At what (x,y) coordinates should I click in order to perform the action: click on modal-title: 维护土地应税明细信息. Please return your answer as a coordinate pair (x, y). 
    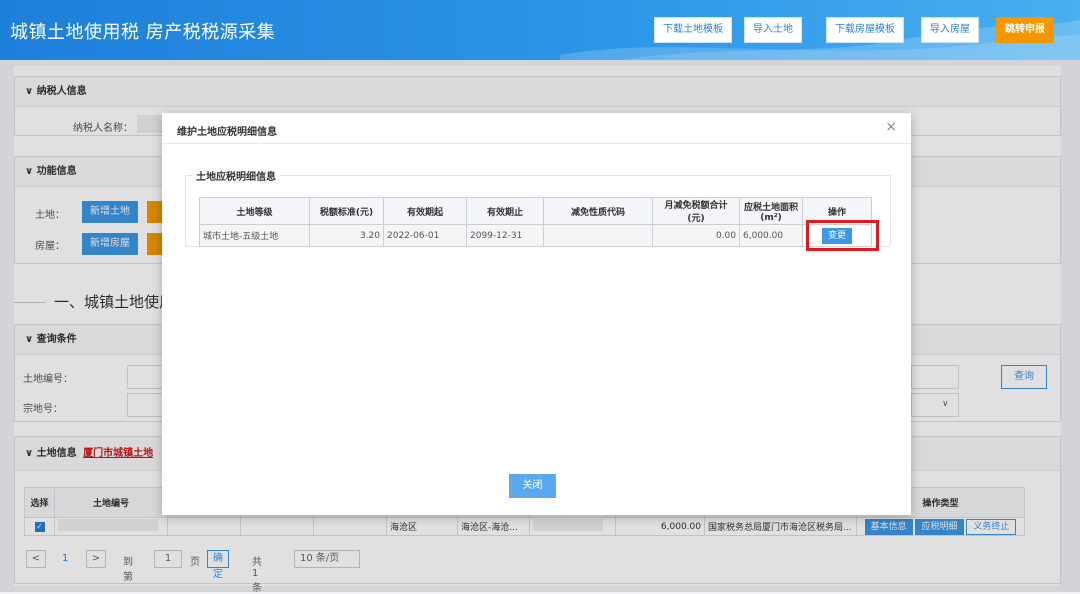
    Looking at the image, I should click on (227, 132).